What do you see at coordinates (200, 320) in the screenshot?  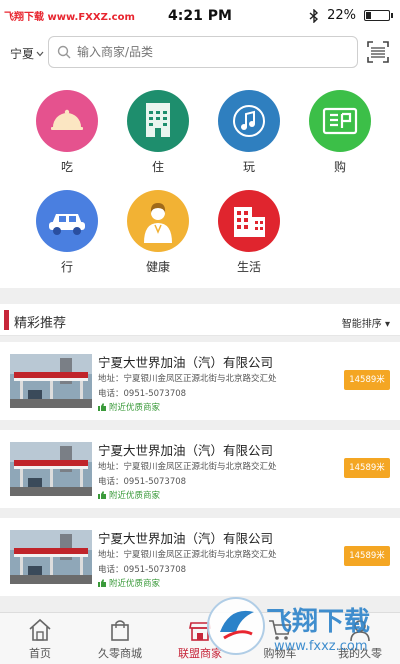 I see `recommend-header: 精彩推荐 智能排序 ▾` at bounding box center [200, 320].